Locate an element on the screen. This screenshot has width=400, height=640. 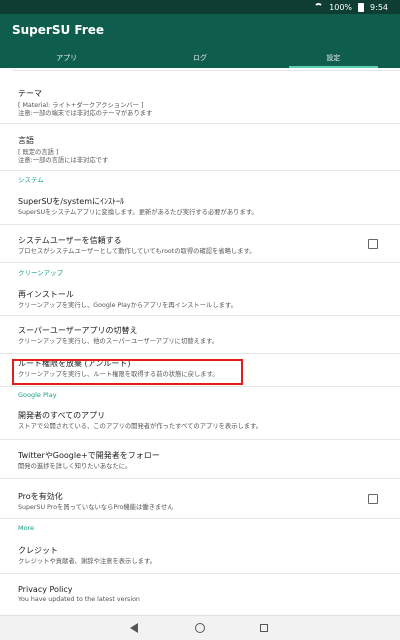
home-icon is located at coordinates (200, 628).